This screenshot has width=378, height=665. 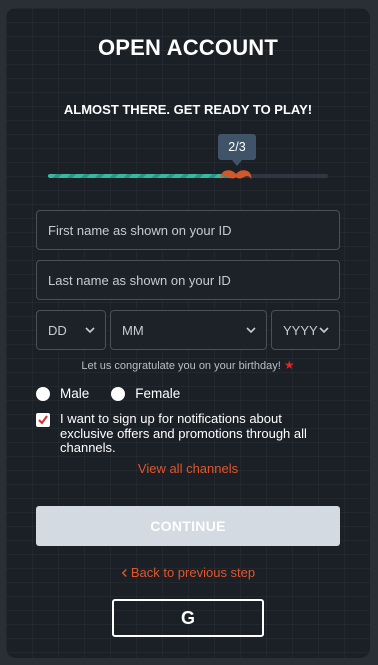 What do you see at coordinates (142, 176) in the screenshot?
I see `progress-fill` at bounding box center [142, 176].